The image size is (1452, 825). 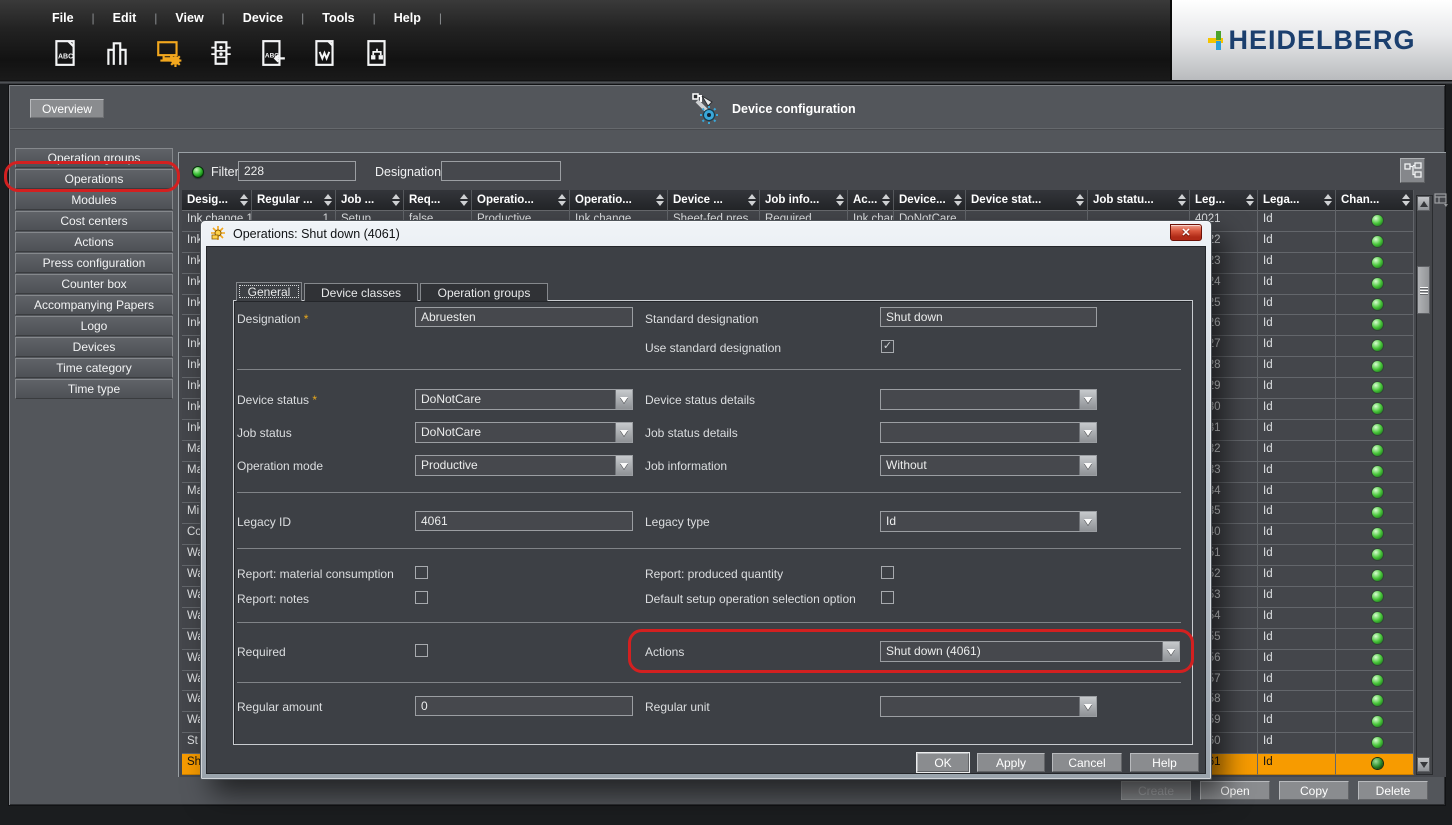 What do you see at coordinates (988, 317) in the screenshot?
I see `standard-designation-input` at bounding box center [988, 317].